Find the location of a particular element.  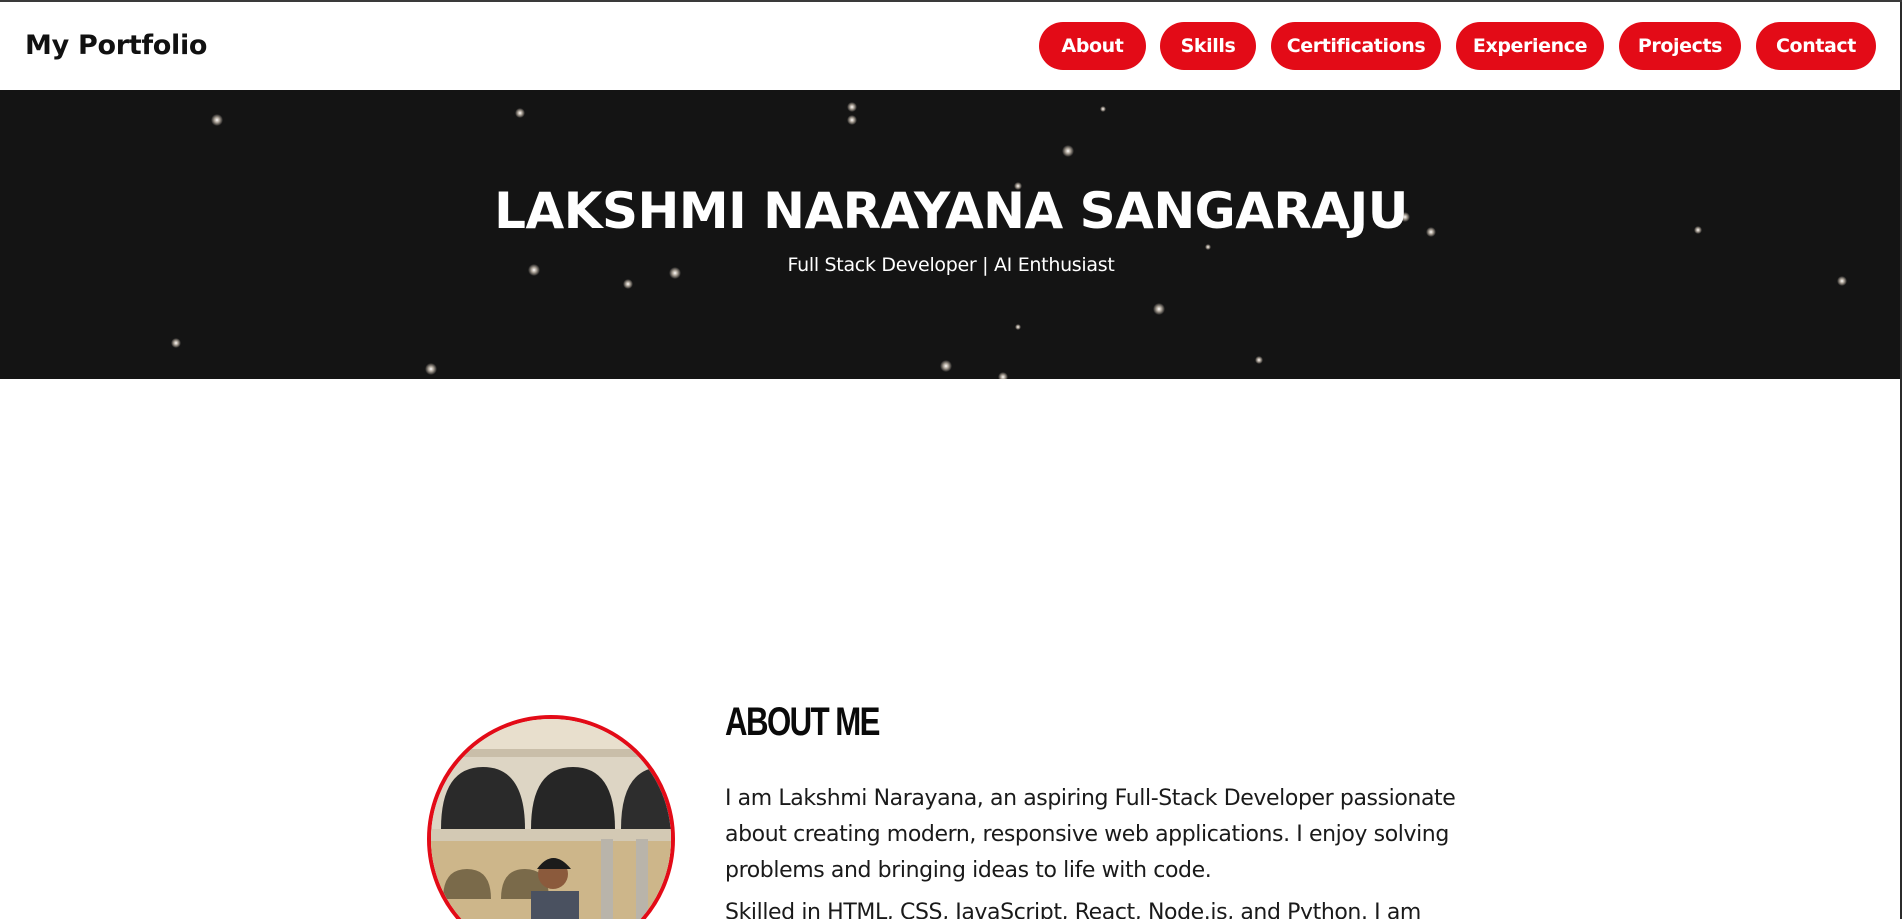

nav-skills-button: Skills is located at coordinates (1208, 46).